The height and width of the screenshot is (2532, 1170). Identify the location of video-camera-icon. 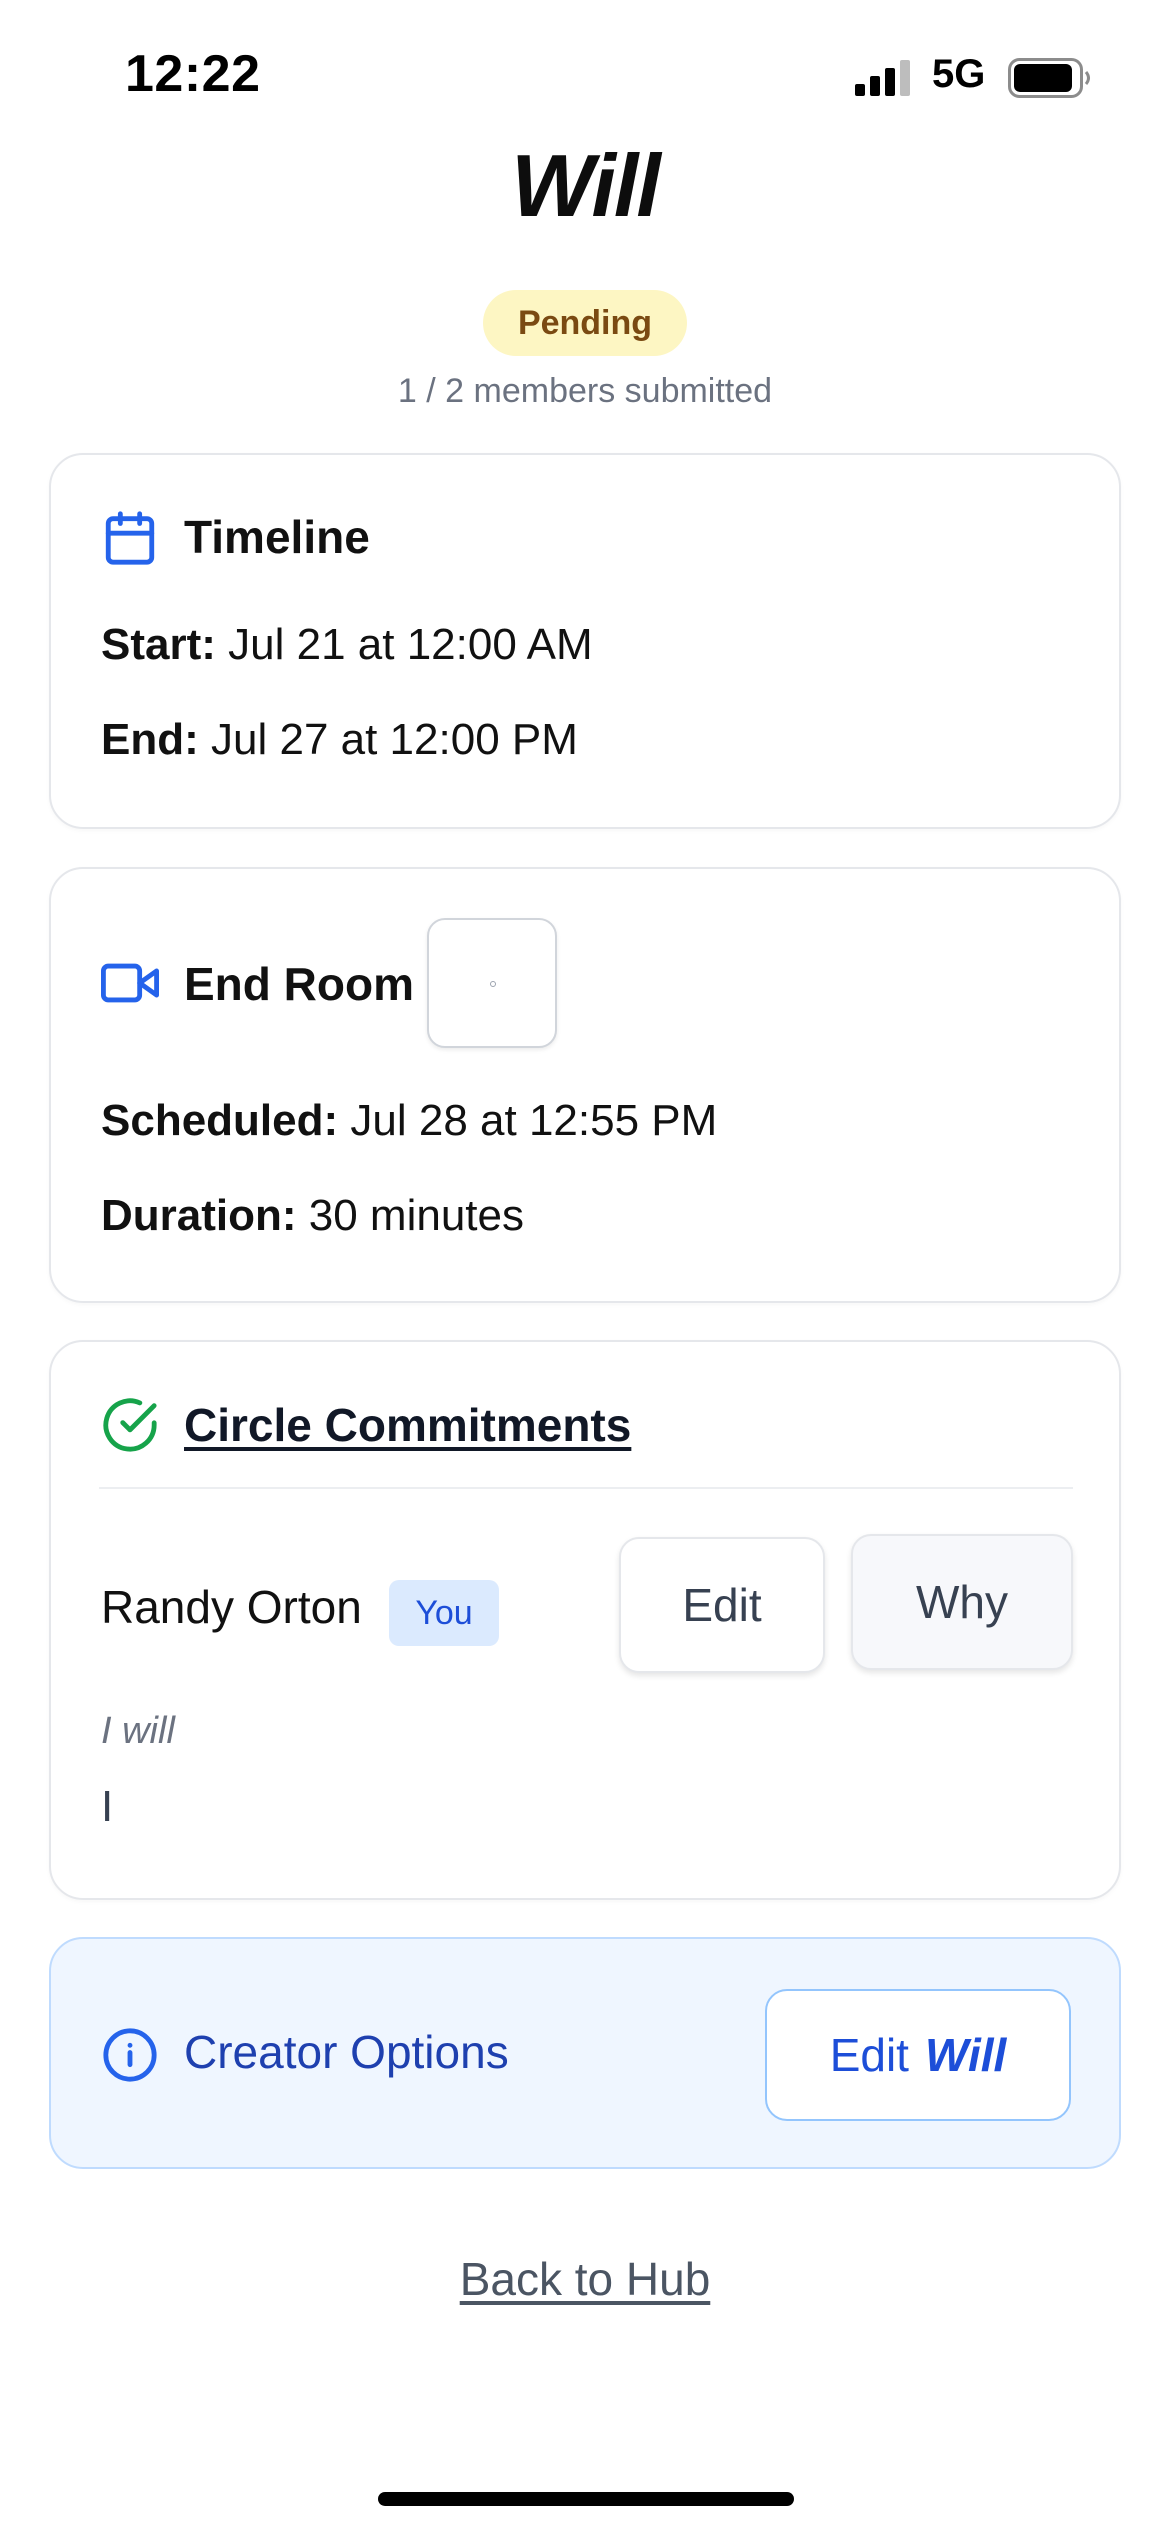
(130, 983).